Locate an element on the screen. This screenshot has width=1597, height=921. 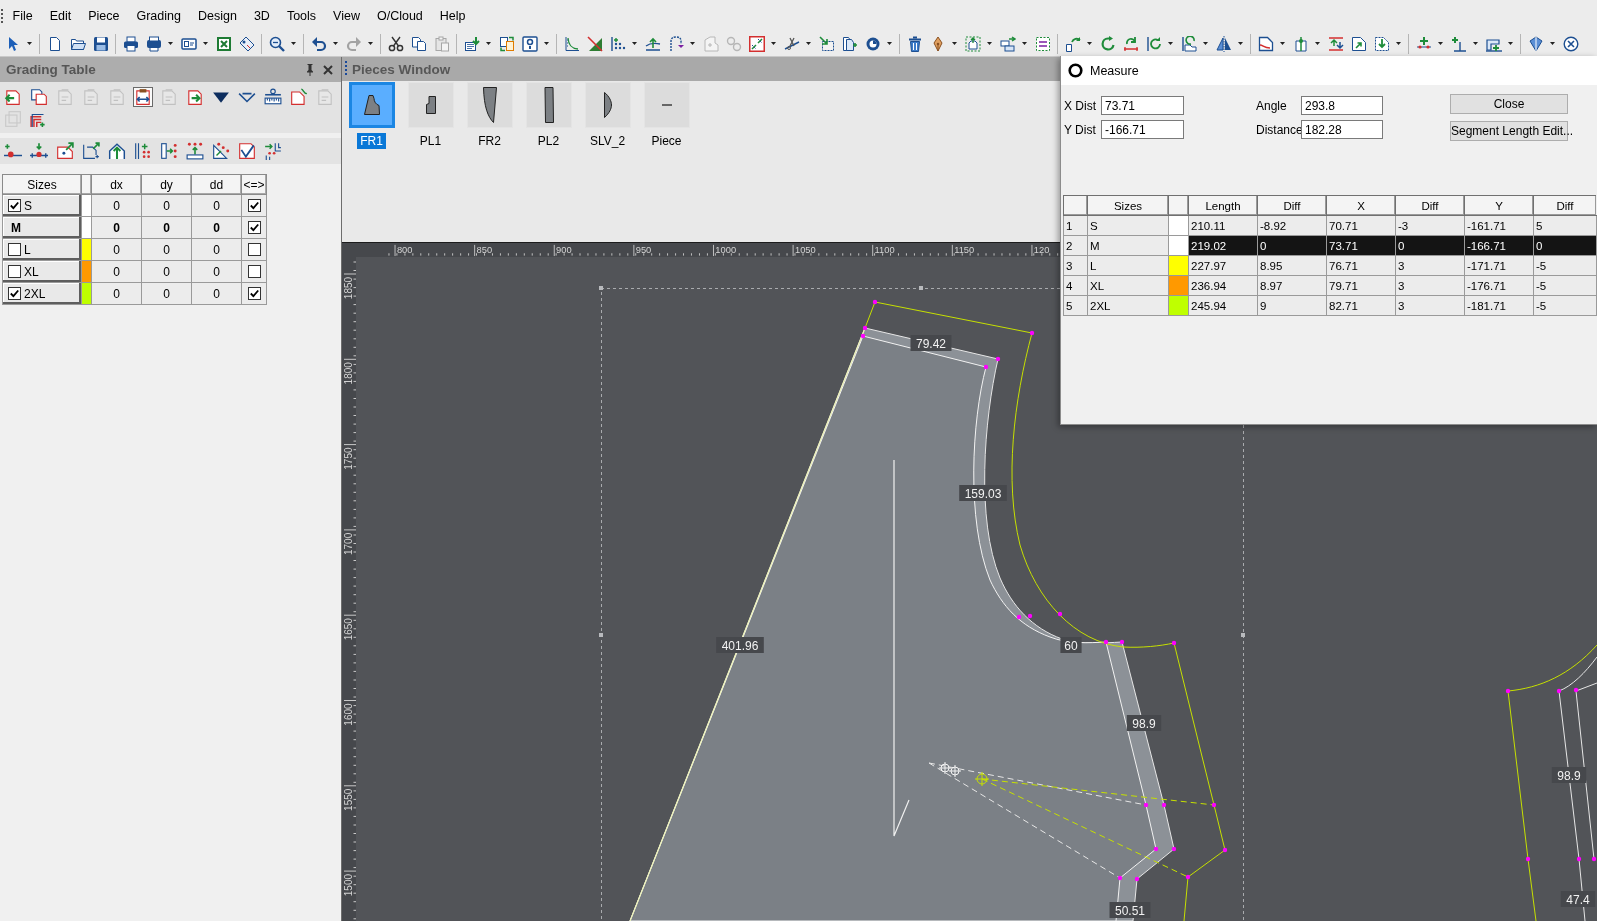
swap-arrows-icon is located at coordinates (1335, 43).